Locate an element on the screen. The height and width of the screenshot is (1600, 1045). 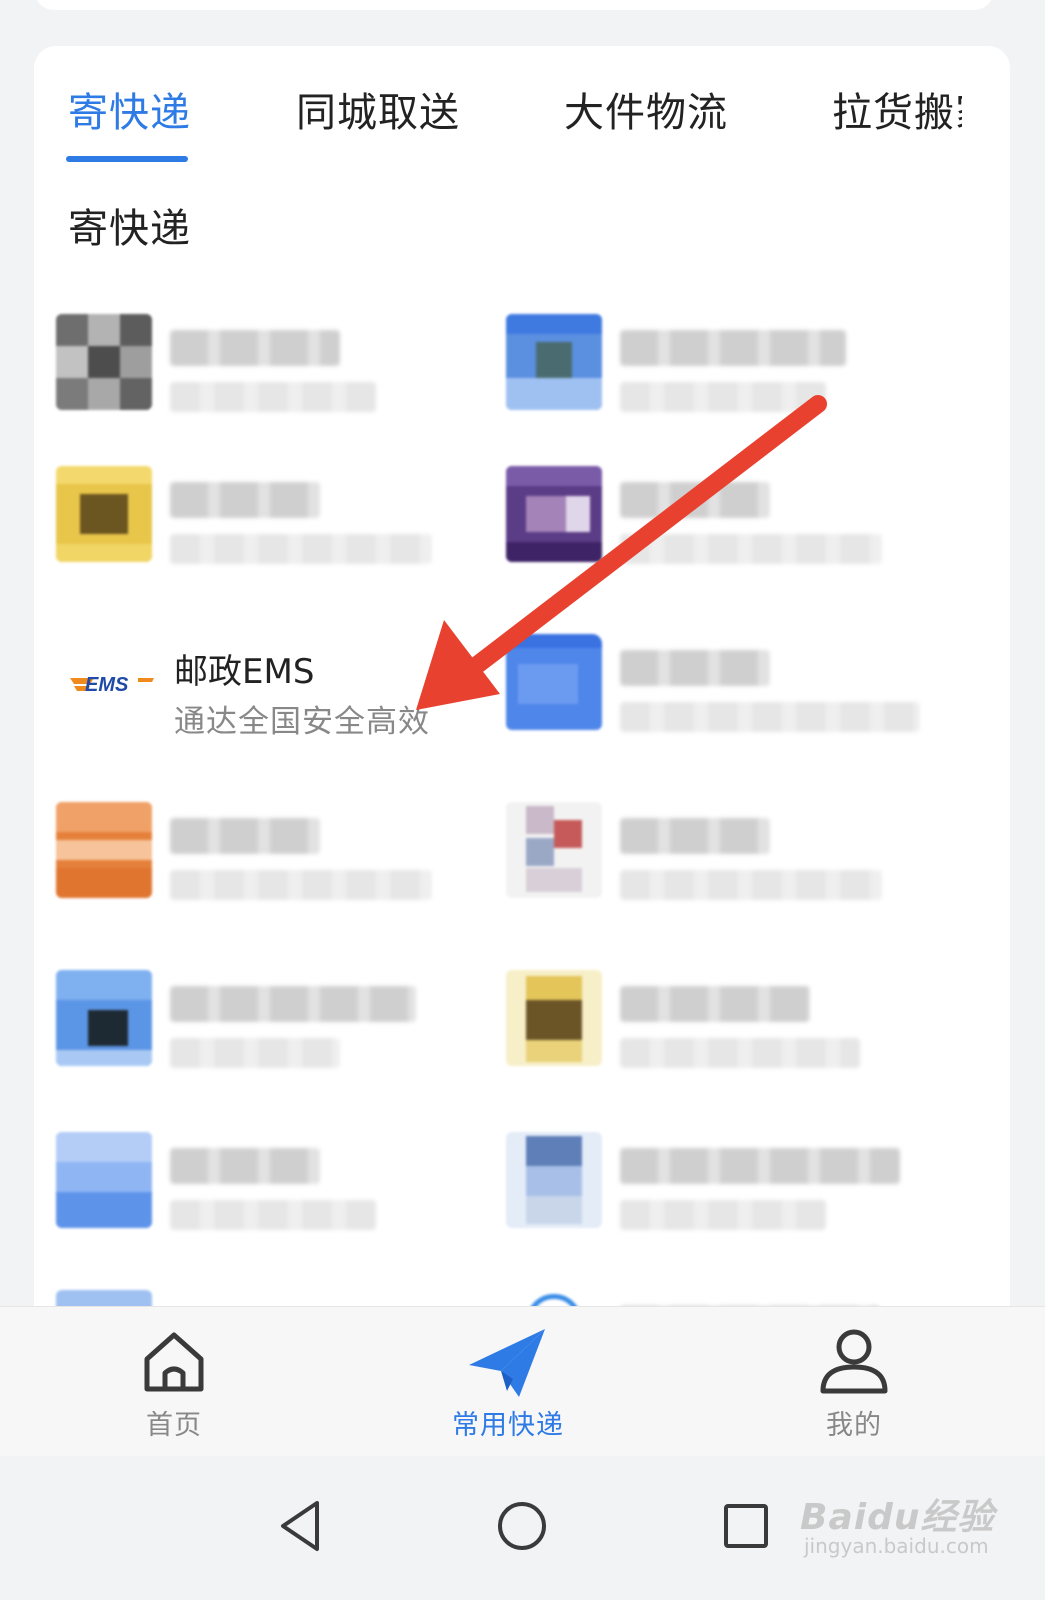
user-icon is located at coordinates (854, 1361).